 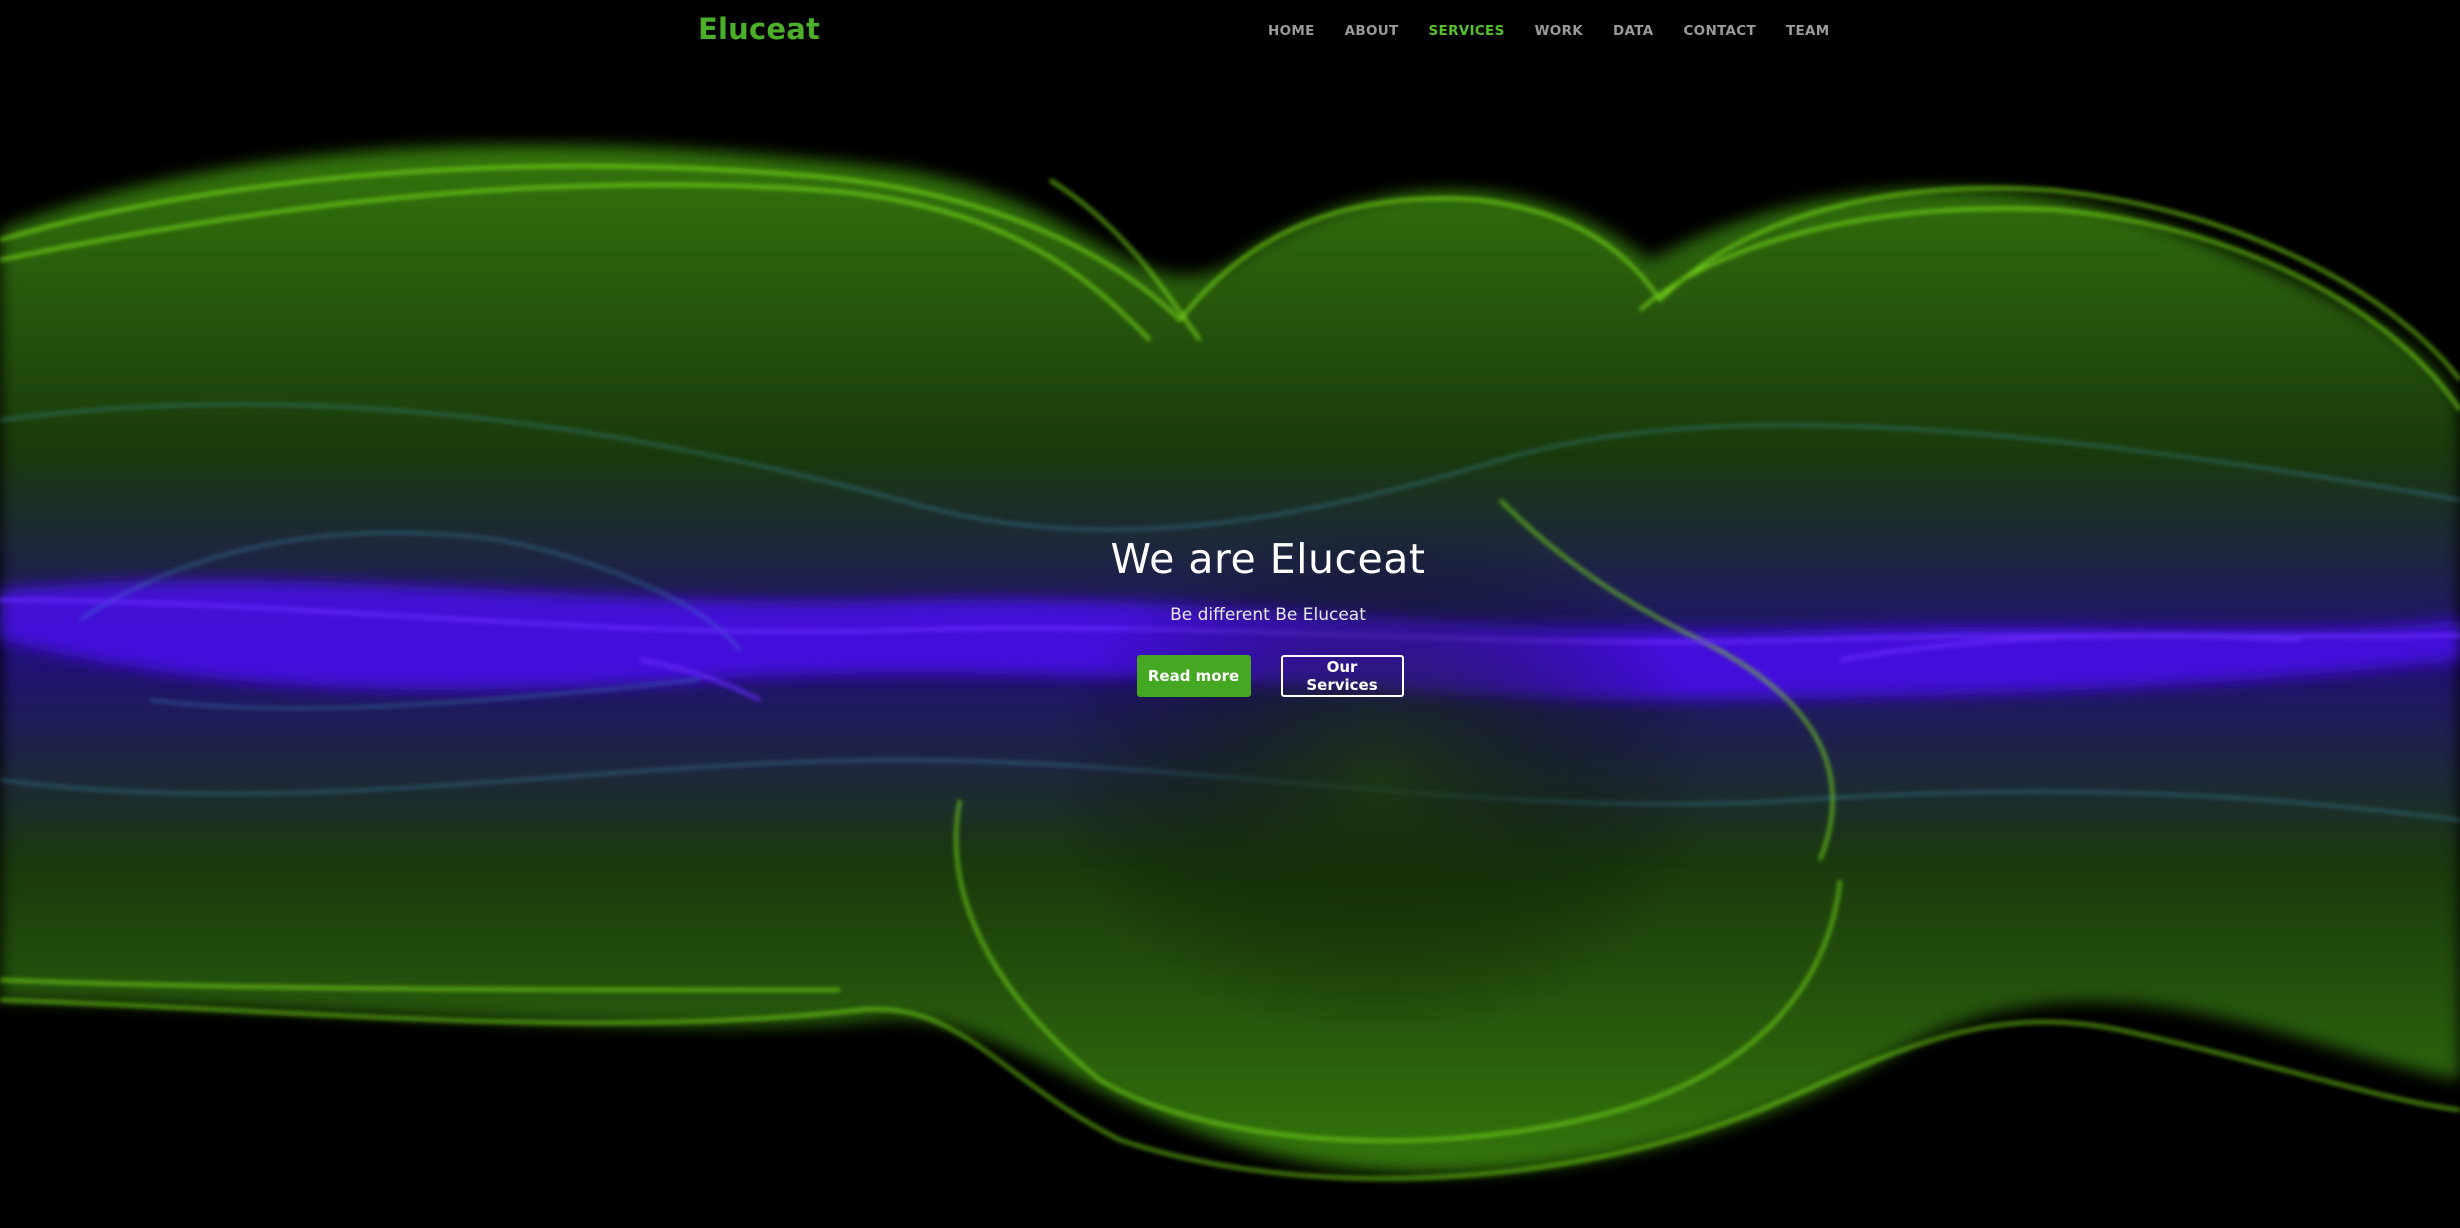 I want to click on nav-item-work: WORK, so click(x=1559, y=31).